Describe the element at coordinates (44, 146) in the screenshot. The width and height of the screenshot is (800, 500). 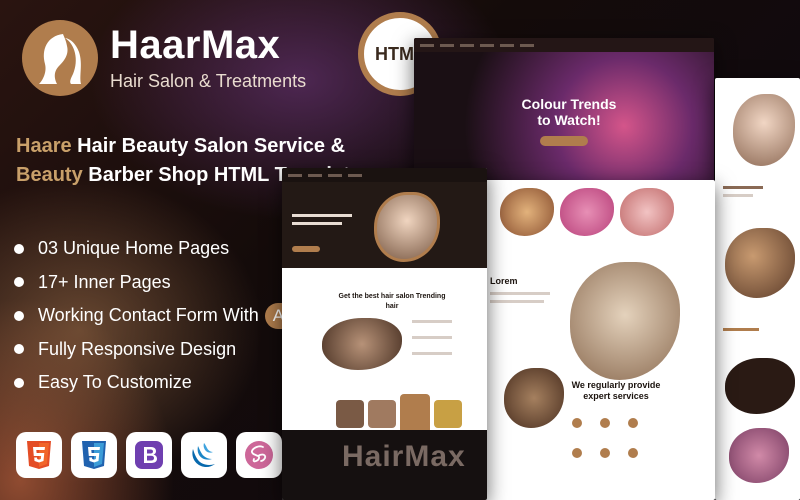
I see `headline-accent-1: Haare` at that location.